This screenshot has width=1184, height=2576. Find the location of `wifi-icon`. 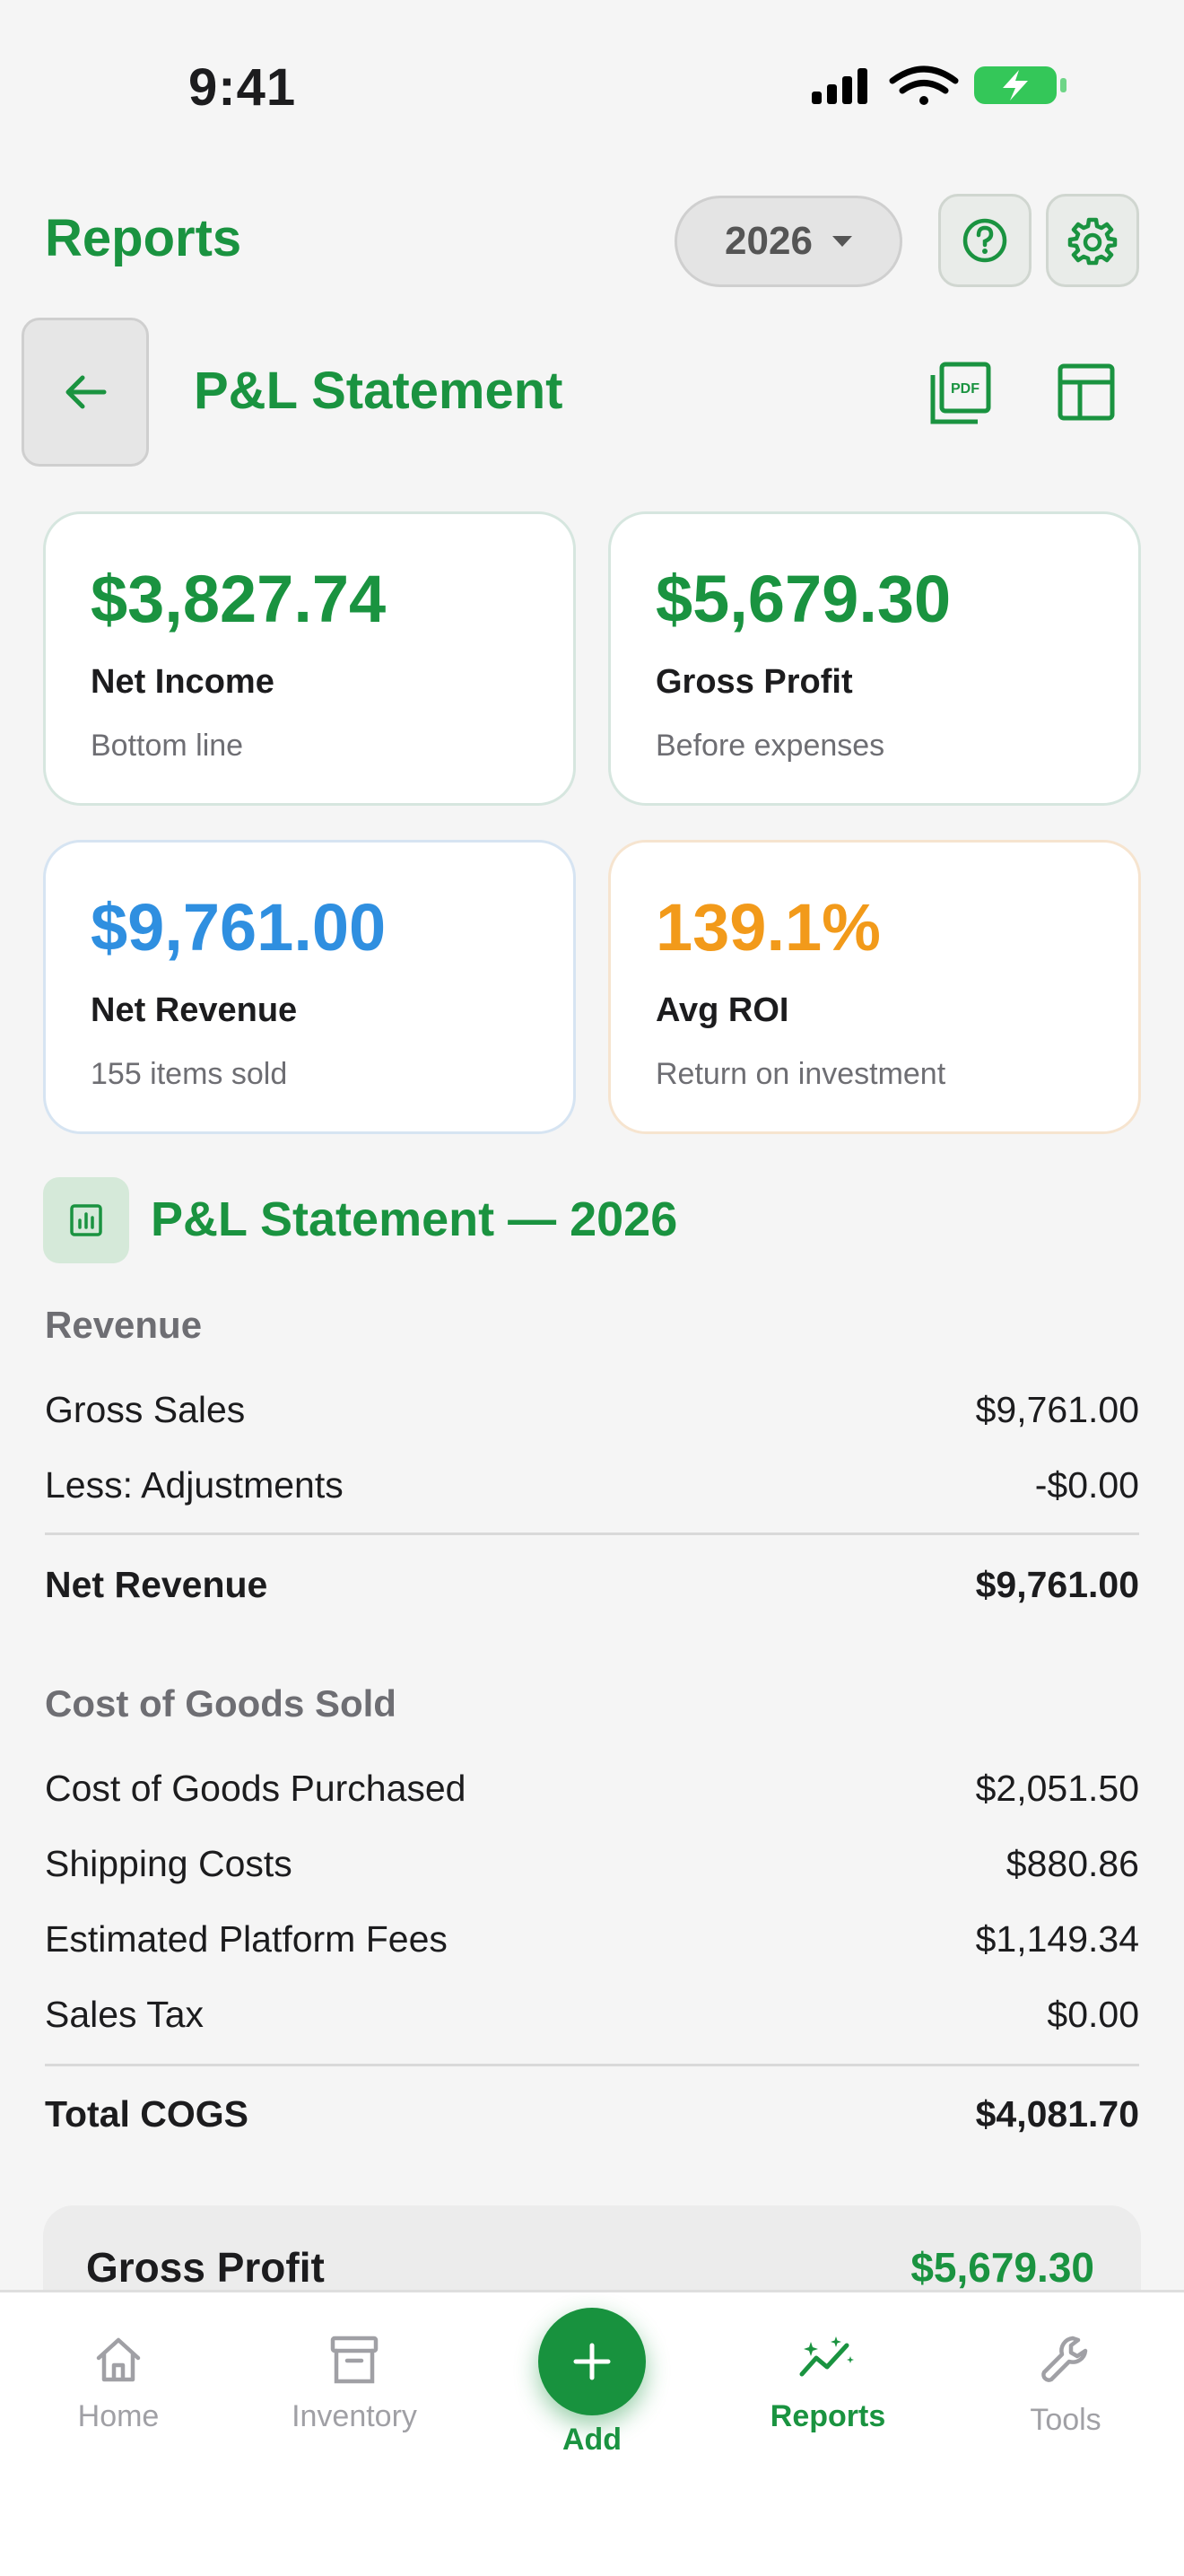

wifi-icon is located at coordinates (924, 85).